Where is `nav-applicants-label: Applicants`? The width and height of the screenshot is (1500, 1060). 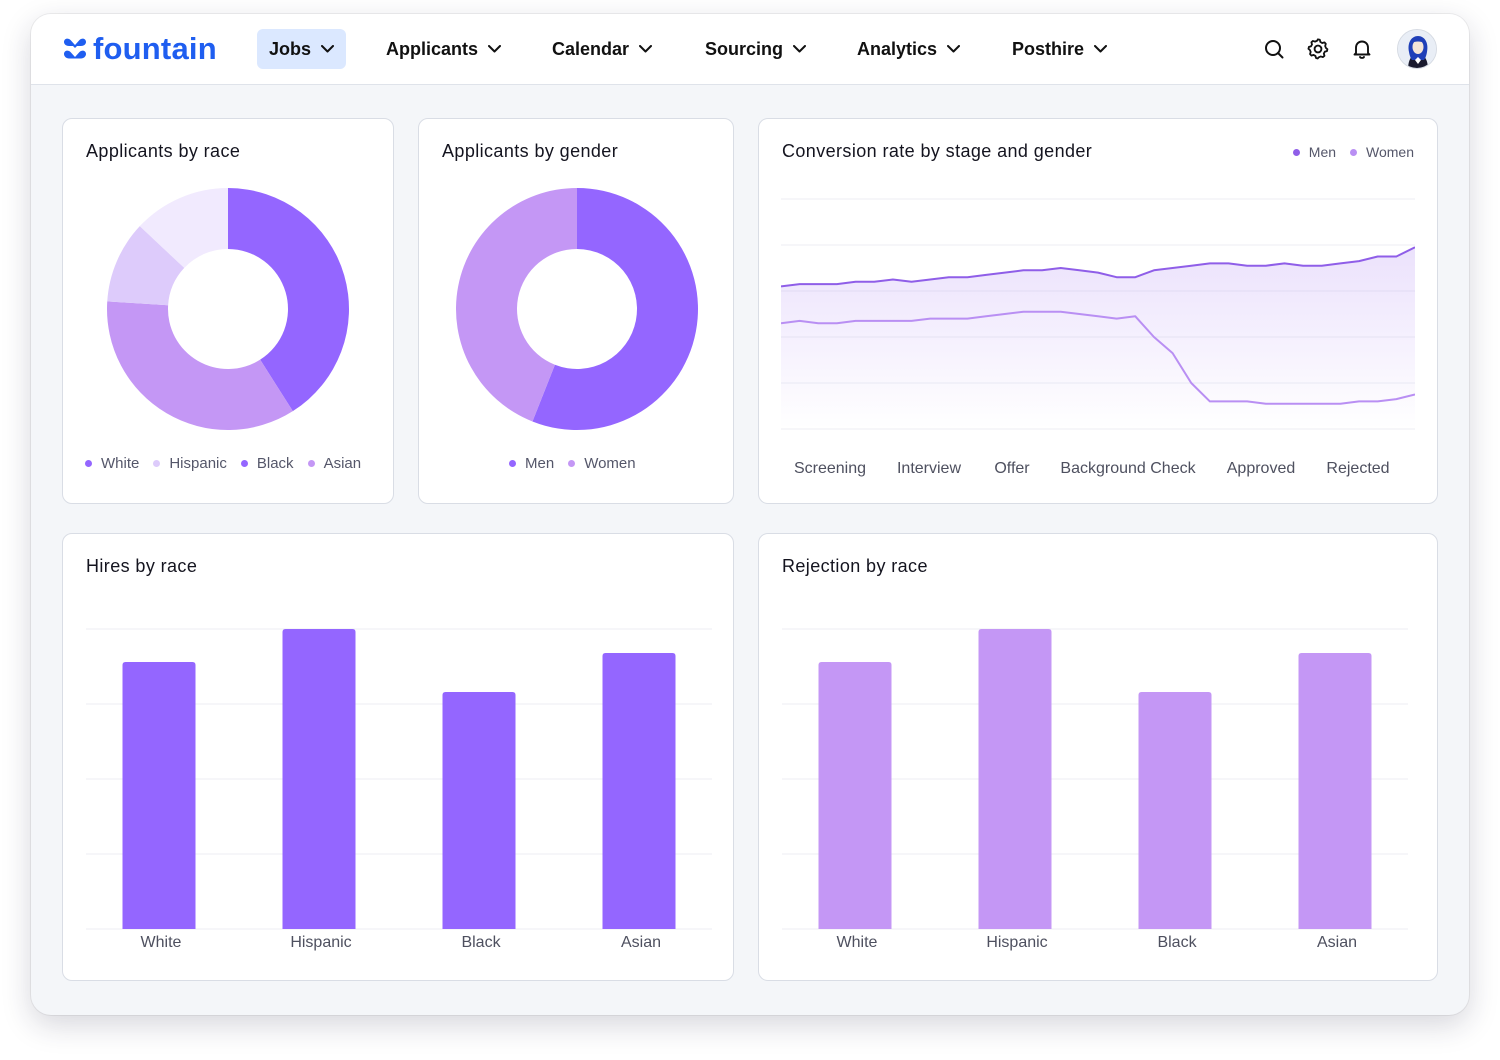 nav-applicants-label: Applicants is located at coordinates (432, 48).